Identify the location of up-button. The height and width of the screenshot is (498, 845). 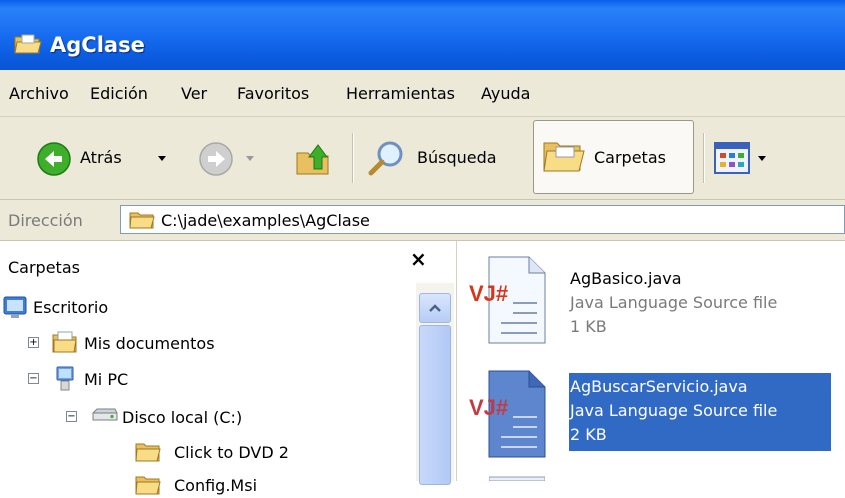
(315, 158).